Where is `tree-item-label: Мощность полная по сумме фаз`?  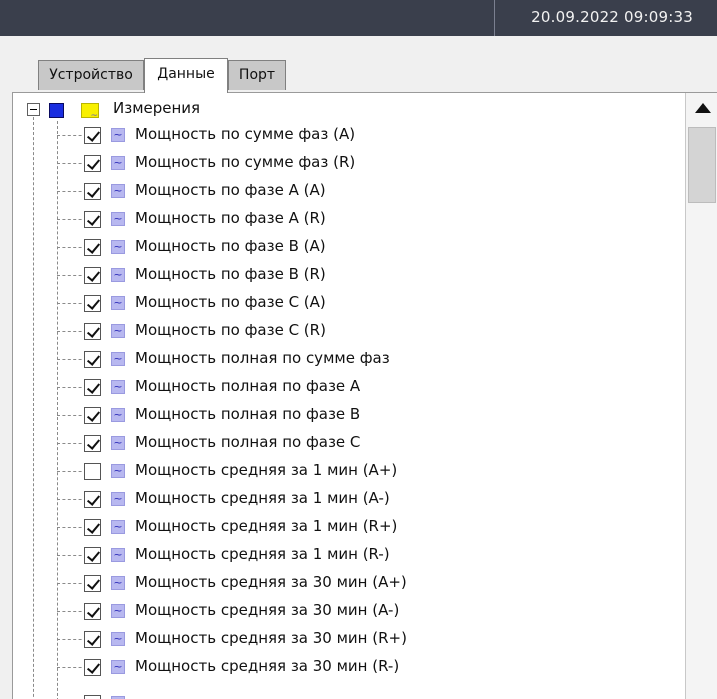
tree-item-label: Мощность полная по сумме фаз is located at coordinates (262, 358).